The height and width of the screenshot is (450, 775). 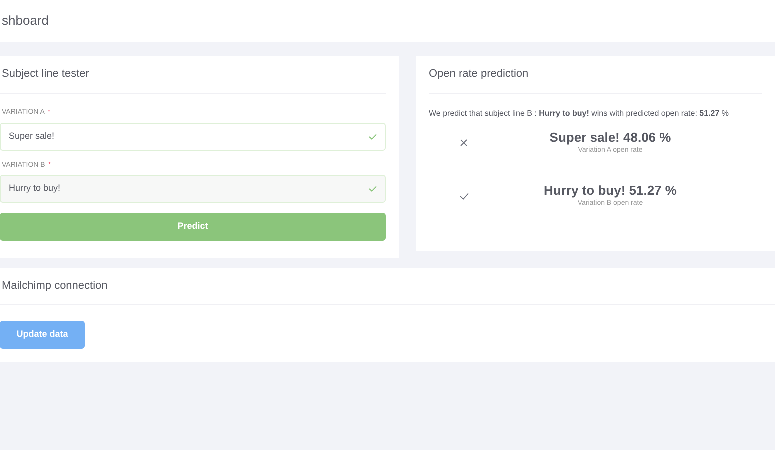 I want to click on card-title: Subject line tester, so click(x=46, y=74).